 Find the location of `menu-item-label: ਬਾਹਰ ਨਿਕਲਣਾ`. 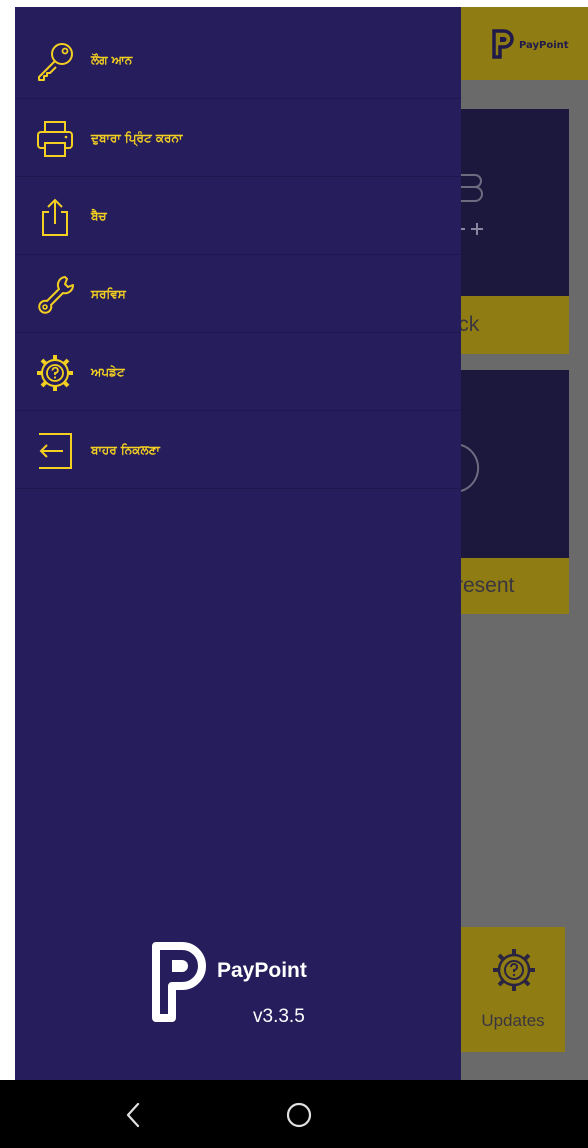

menu-item-label: ਬਾਹਰ ਨਿਕਲਣਾ is located at coordinates (125, 450).